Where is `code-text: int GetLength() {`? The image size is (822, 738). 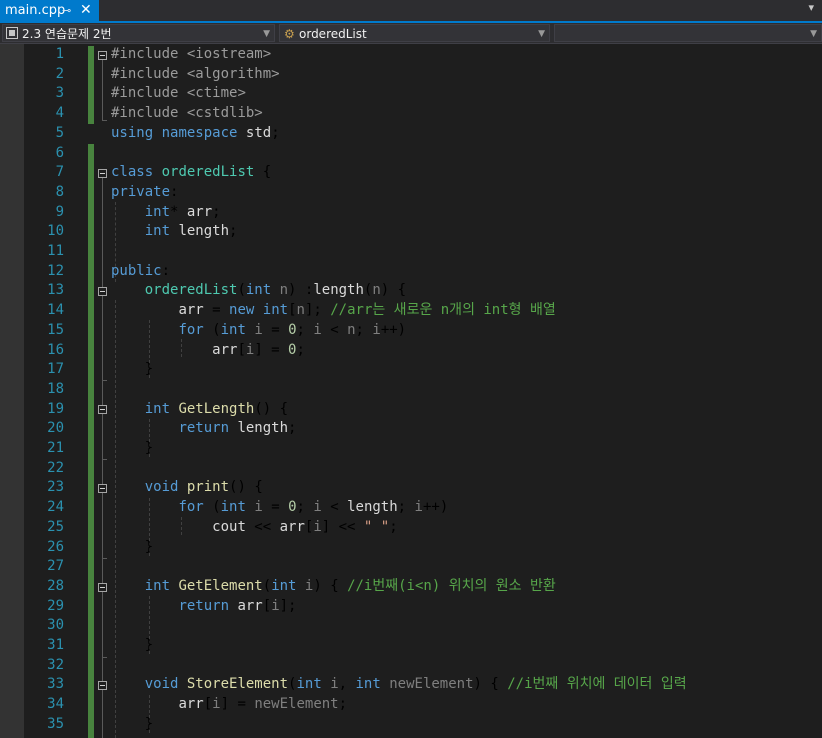
code-text: int GetLength() { is located at coordinates (216, 408).